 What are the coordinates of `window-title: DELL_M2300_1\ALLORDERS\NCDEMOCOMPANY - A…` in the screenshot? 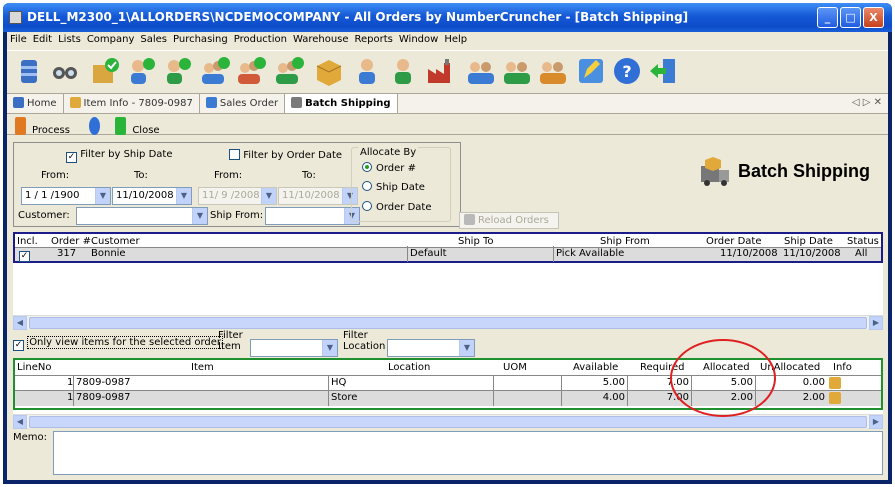 It's located at (358, 17).